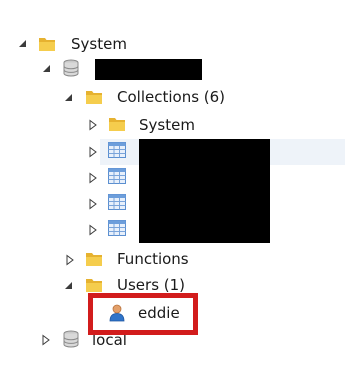 Image resolution: width=345 pixels, height=365 pixels. Describe the element at coordinates (148, 69) in the screenshot. I see `redacted-database-name` at that location.